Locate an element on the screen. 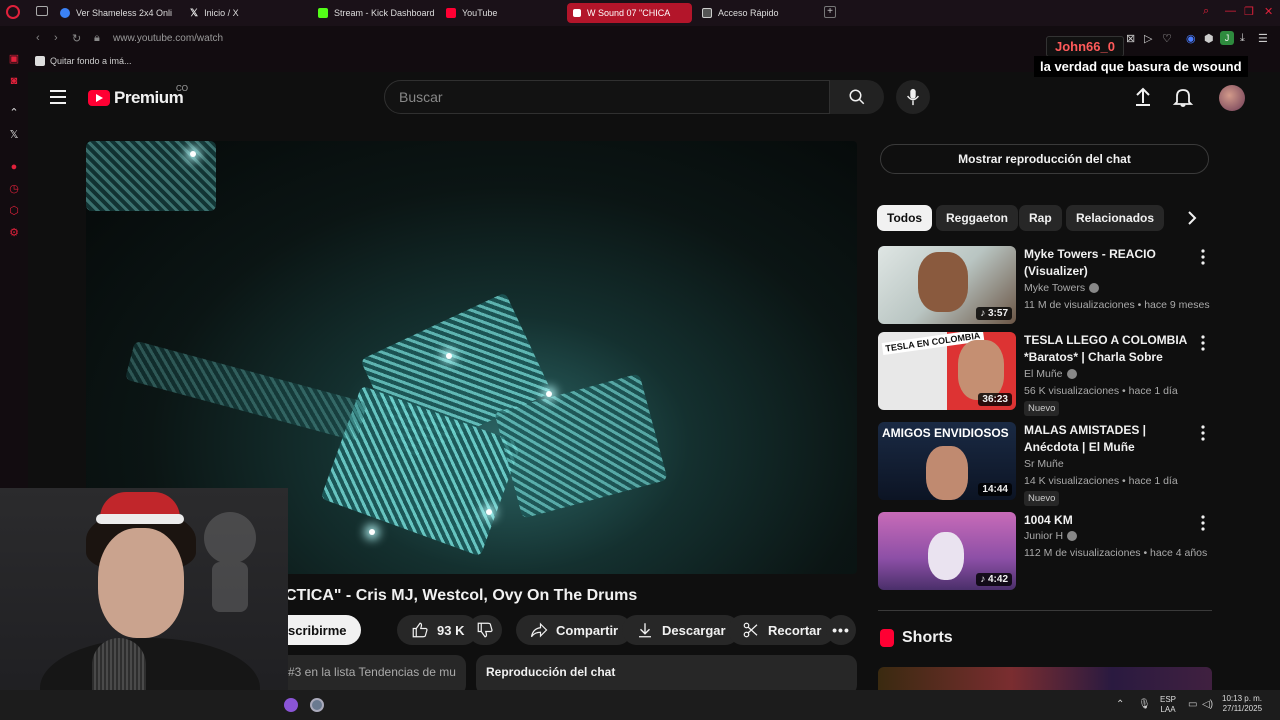 The width and height of the screenshot is (1280, 720). video-frame-spark is located at coordinates (372, 532).